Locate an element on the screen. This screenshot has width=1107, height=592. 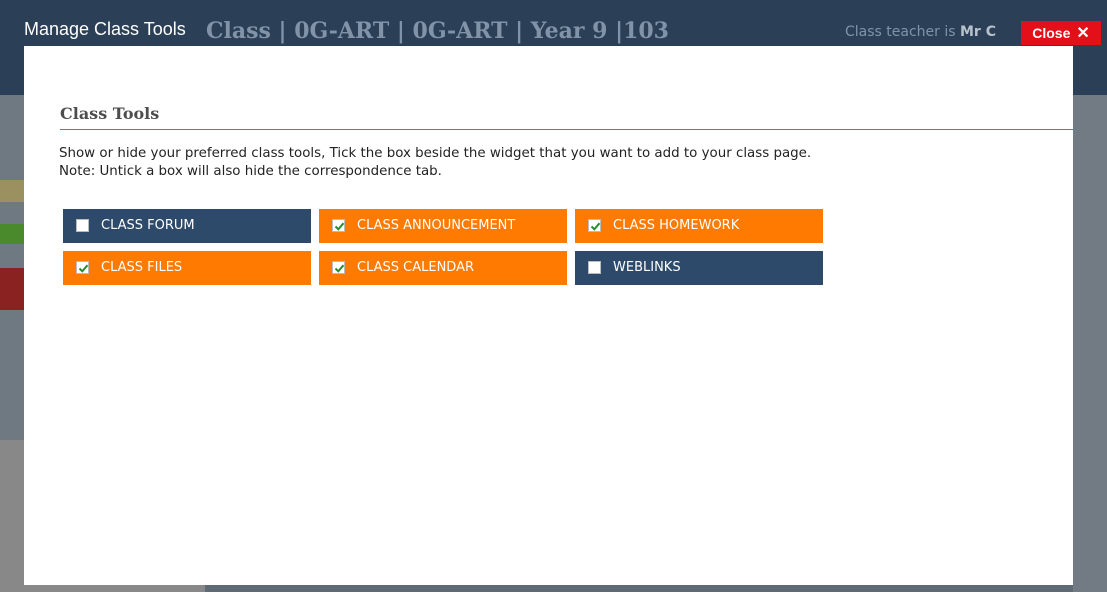
tool-class-calendar: CLASS CALENDAR is located at coordinates (443, 268).